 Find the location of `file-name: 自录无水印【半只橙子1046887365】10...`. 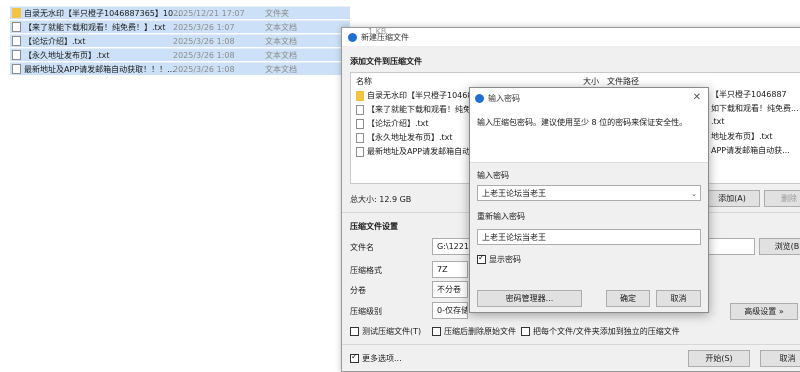

file-name: 自录无水印【半只橙子1046887365】10... is located at coordinates (102, 13).